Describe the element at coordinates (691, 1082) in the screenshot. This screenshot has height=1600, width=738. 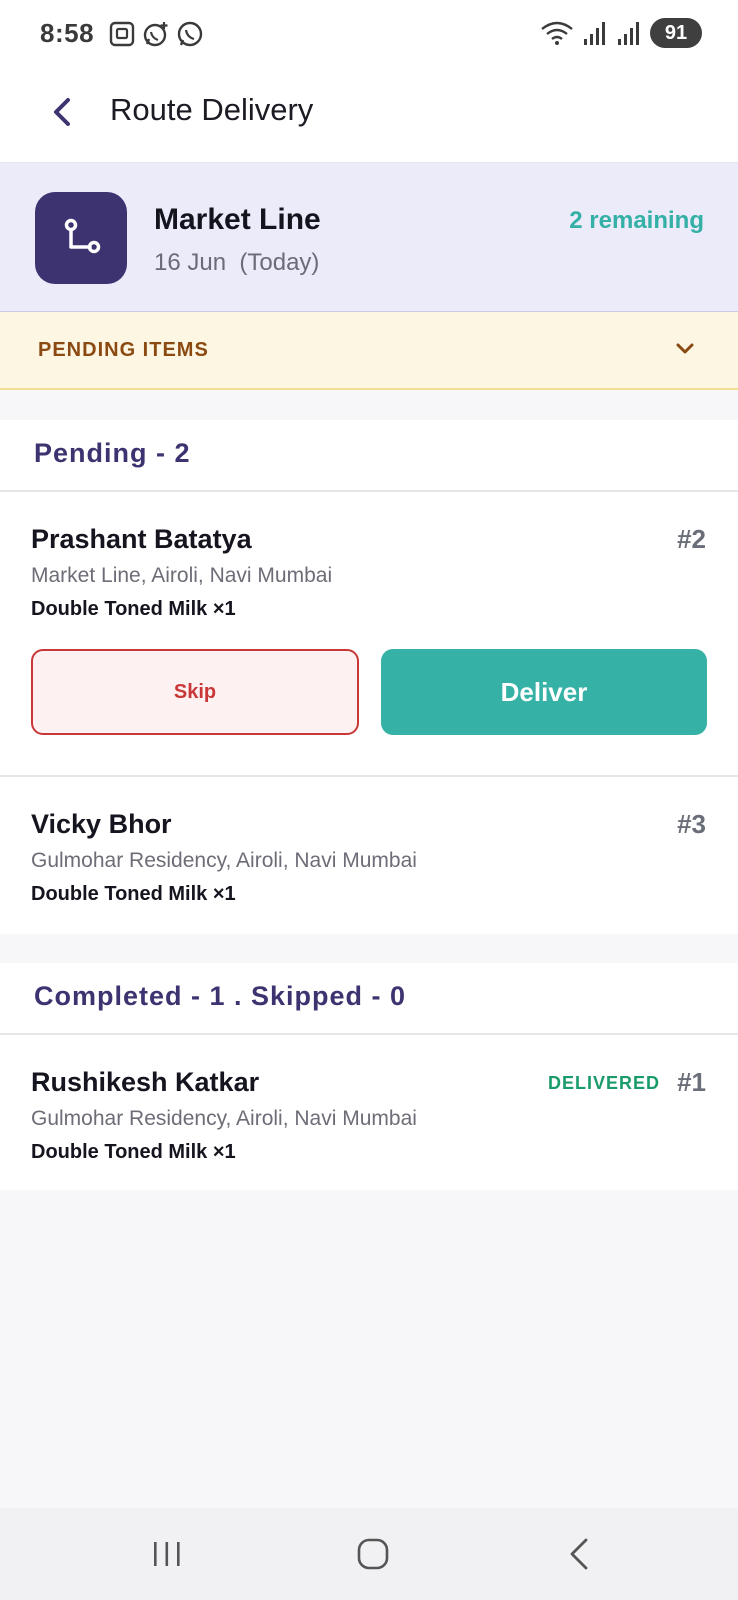
I see `stop-number: #1` at that location.